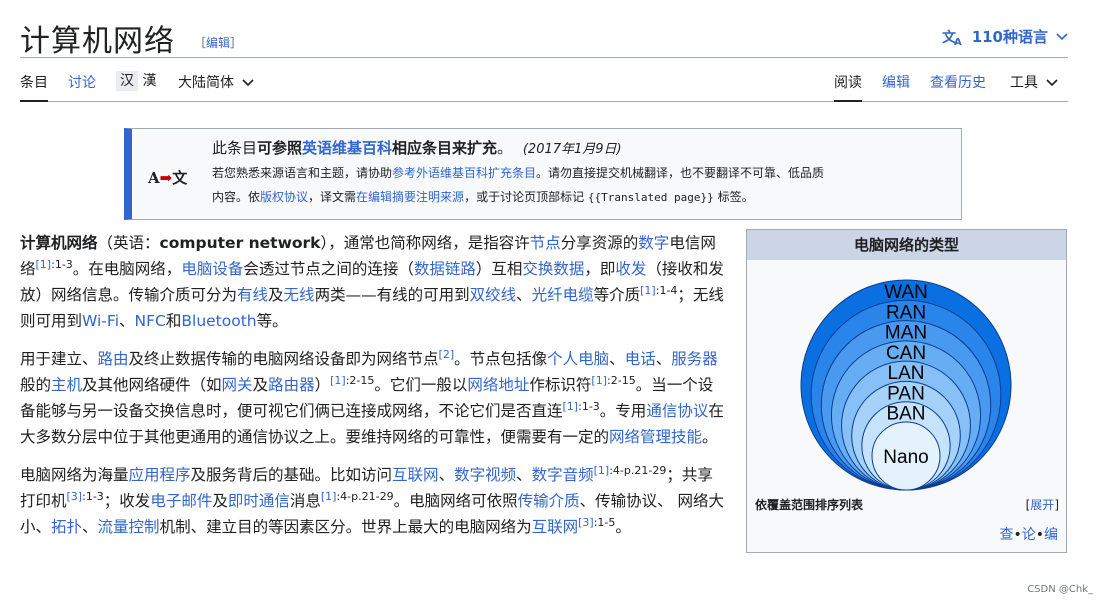  I want to click on talk-template-link: 论, so click(1029, 535).